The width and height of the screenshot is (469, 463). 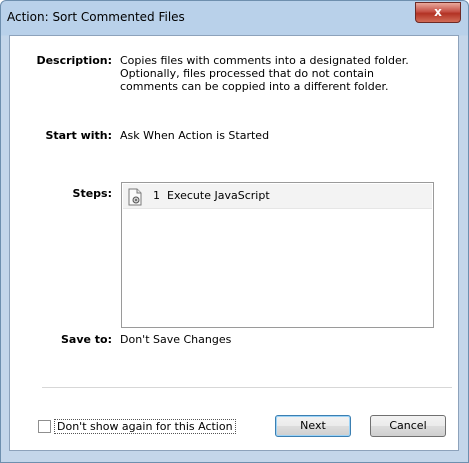 What do you see at coordinates (96, 17) in the screenshot?
I see `window-title: Action: Sort Commented Files` at bounding box center [96, 17].